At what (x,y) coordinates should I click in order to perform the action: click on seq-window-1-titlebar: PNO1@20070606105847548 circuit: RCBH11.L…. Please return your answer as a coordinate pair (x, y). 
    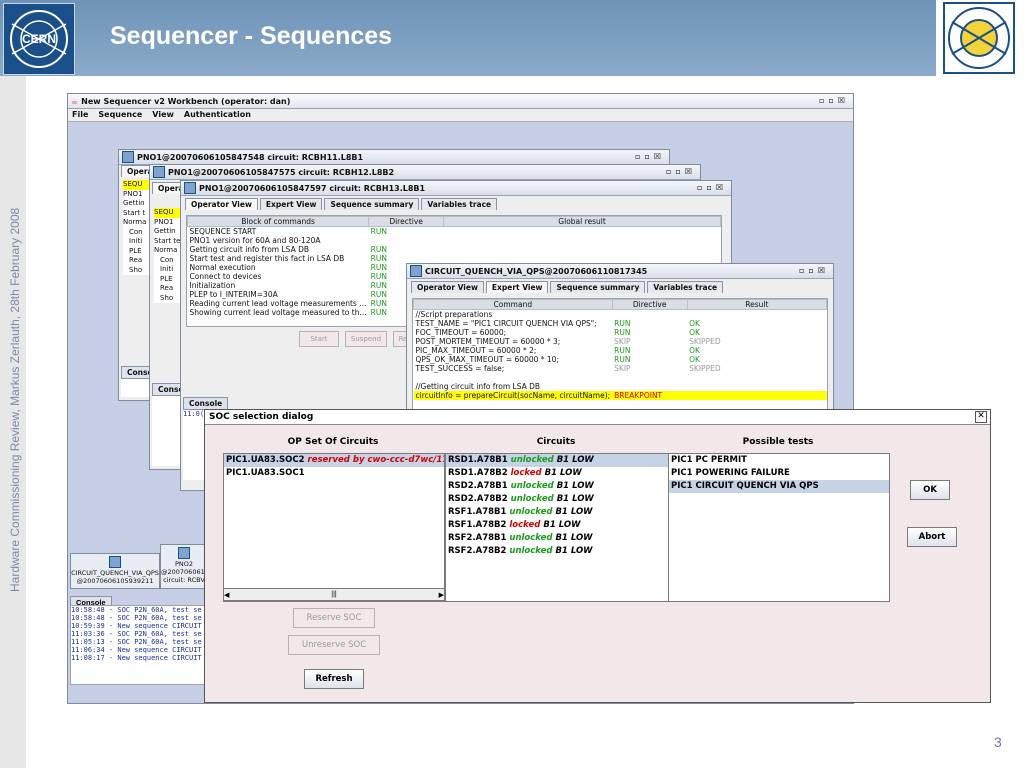
    Looking at the image, I should click on (394, 157).